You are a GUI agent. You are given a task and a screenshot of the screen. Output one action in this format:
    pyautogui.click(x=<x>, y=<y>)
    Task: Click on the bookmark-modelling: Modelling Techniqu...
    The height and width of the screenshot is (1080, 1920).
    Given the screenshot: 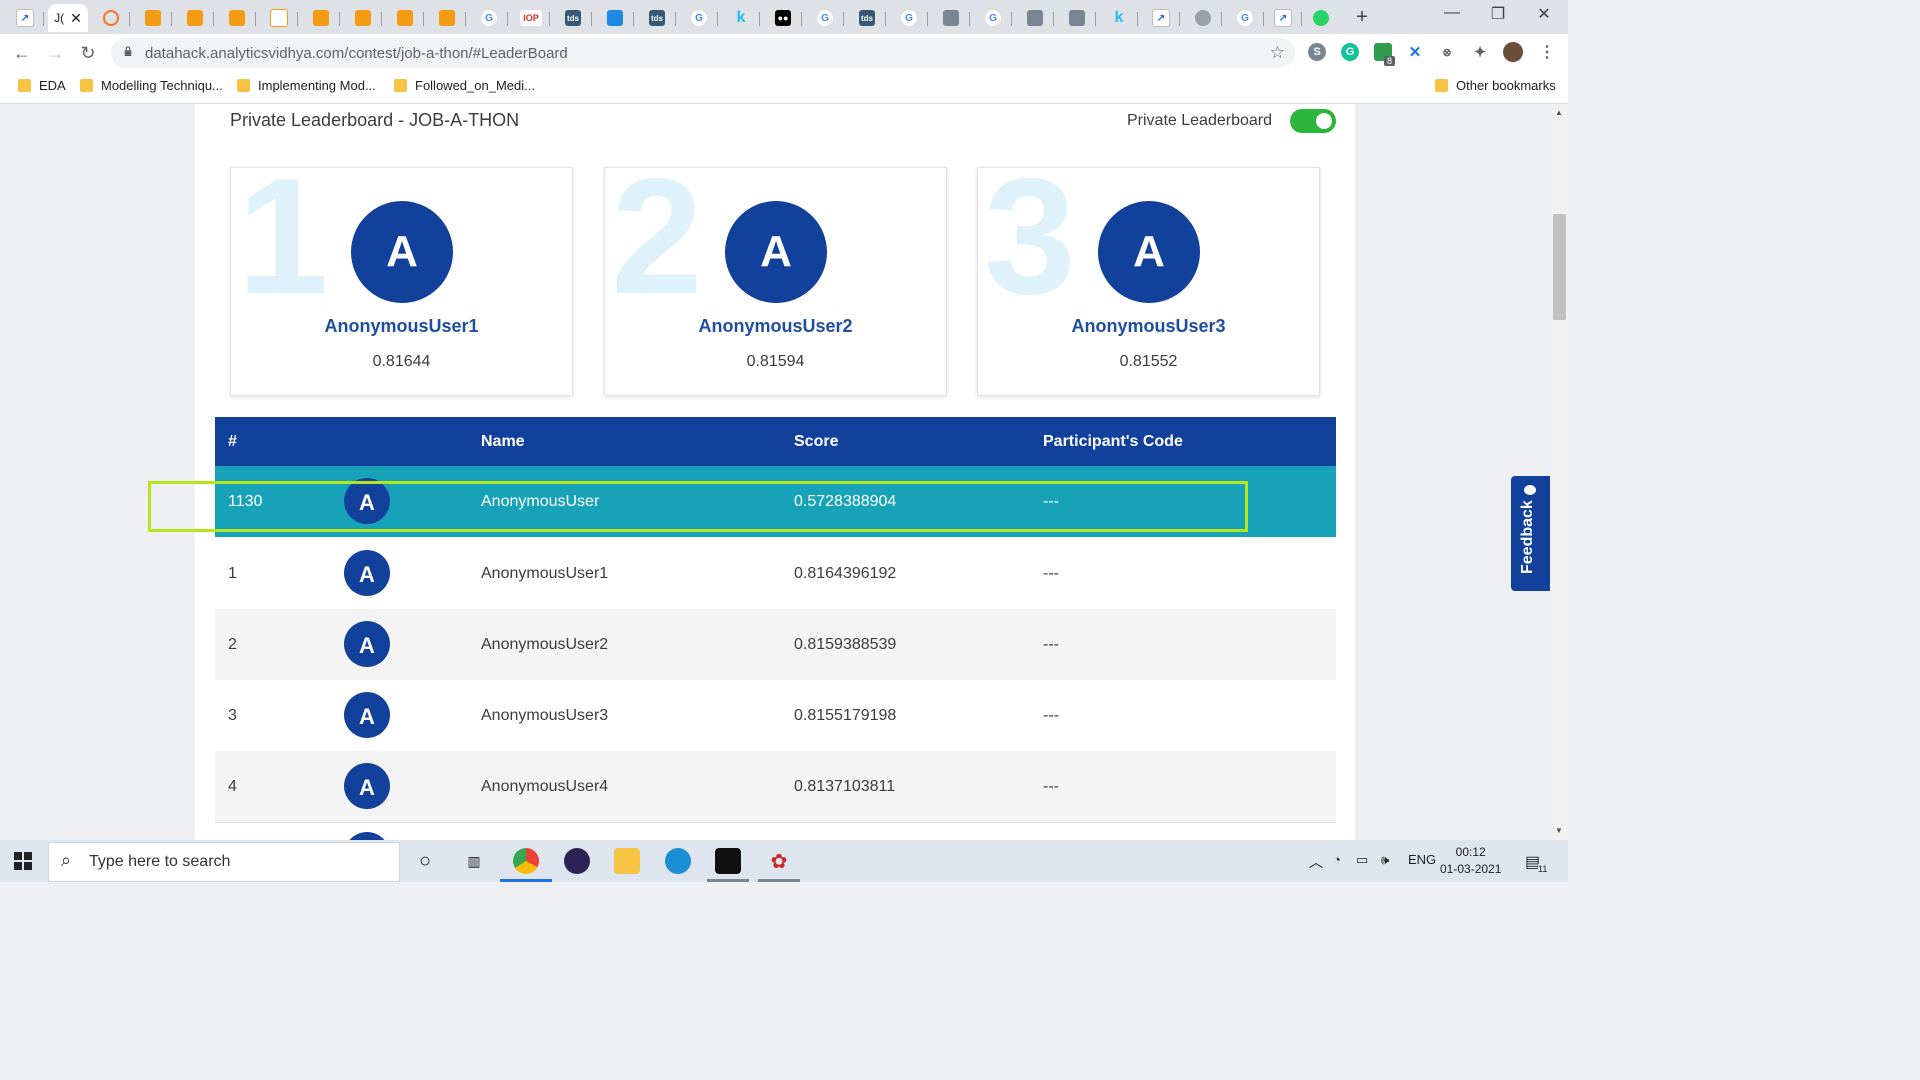 What is the action you would take?
    pyautogui.click(x=151, y=85)
    